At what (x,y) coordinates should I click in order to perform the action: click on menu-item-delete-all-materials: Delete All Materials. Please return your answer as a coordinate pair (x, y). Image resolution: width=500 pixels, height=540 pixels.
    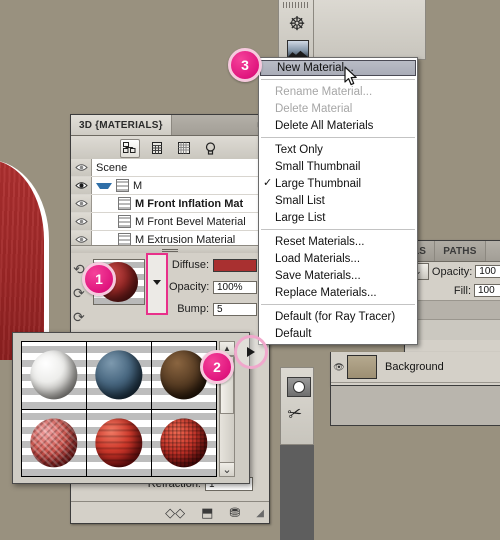
    Looking at the image, I should click on (338, 125).